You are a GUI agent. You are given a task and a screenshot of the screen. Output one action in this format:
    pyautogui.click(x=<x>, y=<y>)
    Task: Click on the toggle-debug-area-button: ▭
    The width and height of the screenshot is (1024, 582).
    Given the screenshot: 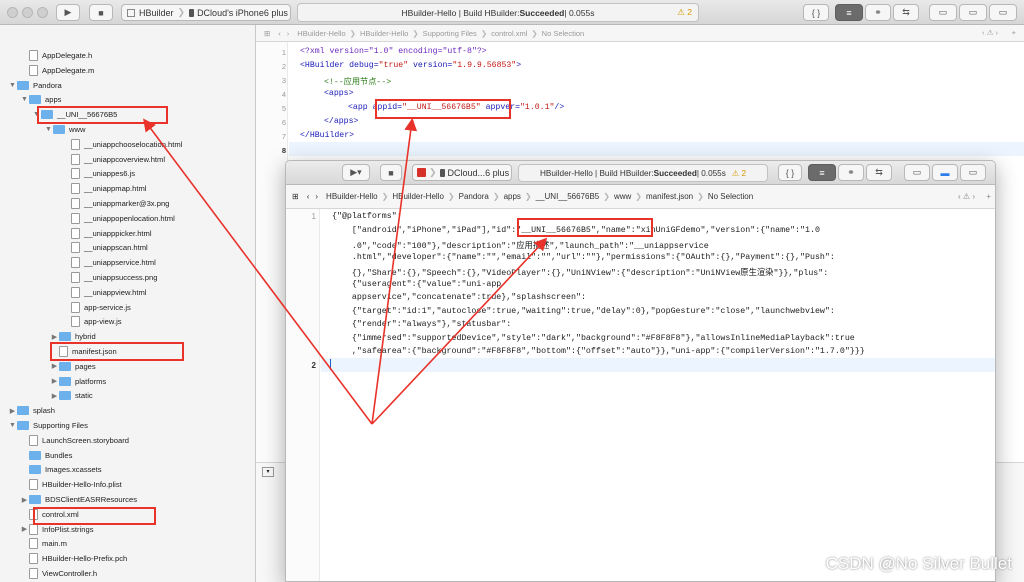 What is the action you would take?
    pyautogui.click(x=973, y=12)
    